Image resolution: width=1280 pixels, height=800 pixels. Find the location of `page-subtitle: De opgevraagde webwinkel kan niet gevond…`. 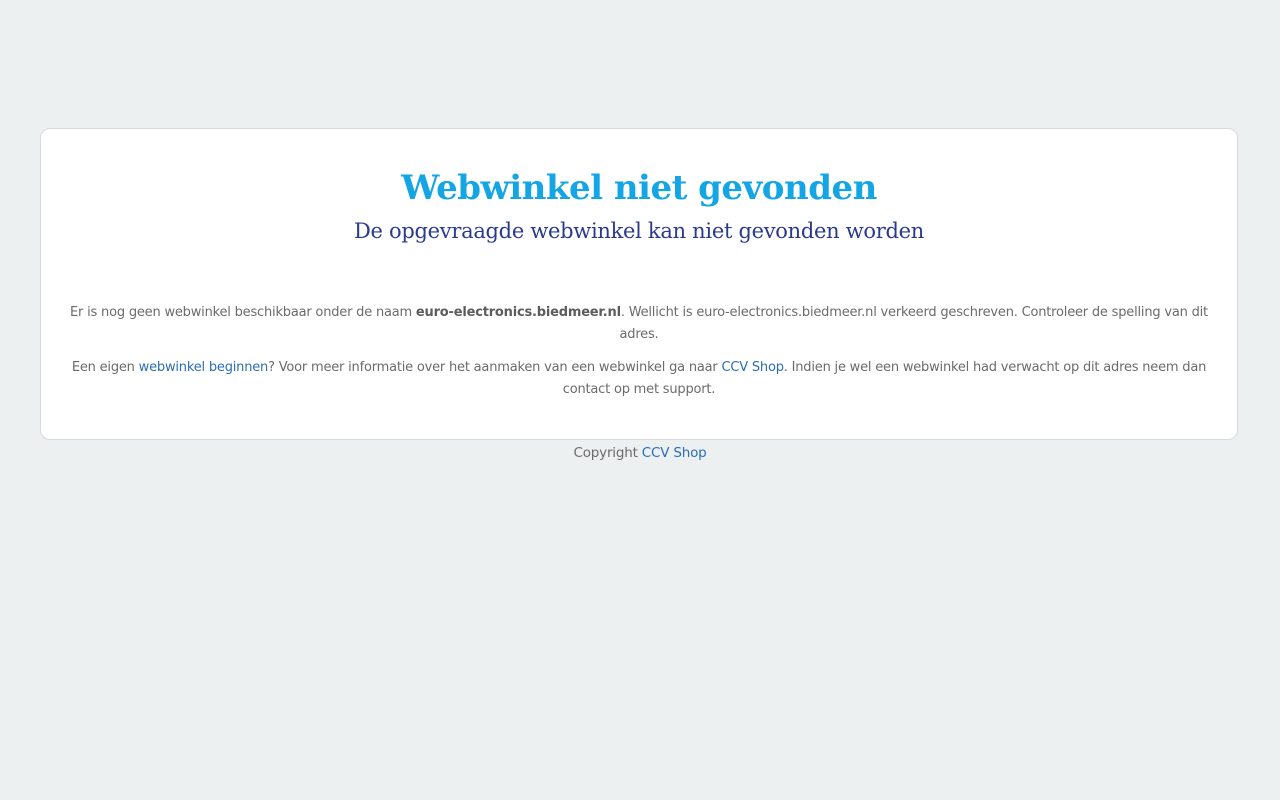

page-subtitle: De opgevraagde webwinkel kan niet gevond… is located at coordinates (639, 231).